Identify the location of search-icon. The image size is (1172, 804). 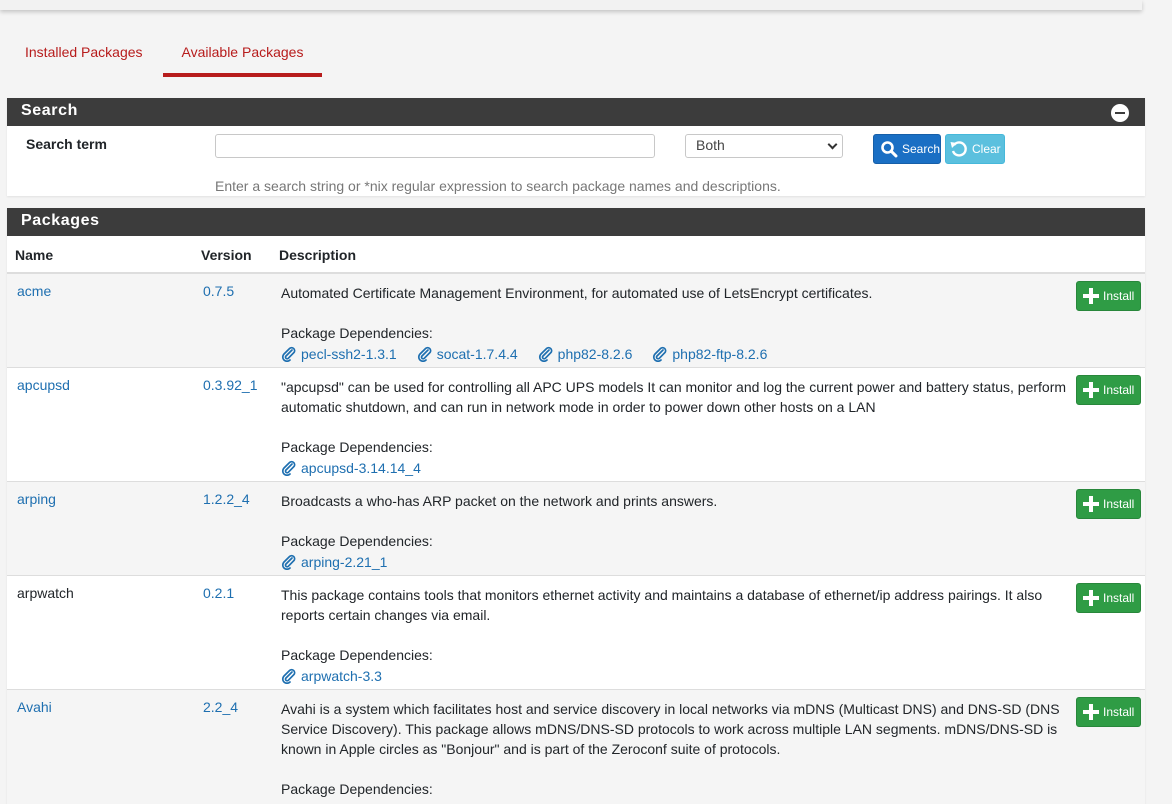
(889, 149).